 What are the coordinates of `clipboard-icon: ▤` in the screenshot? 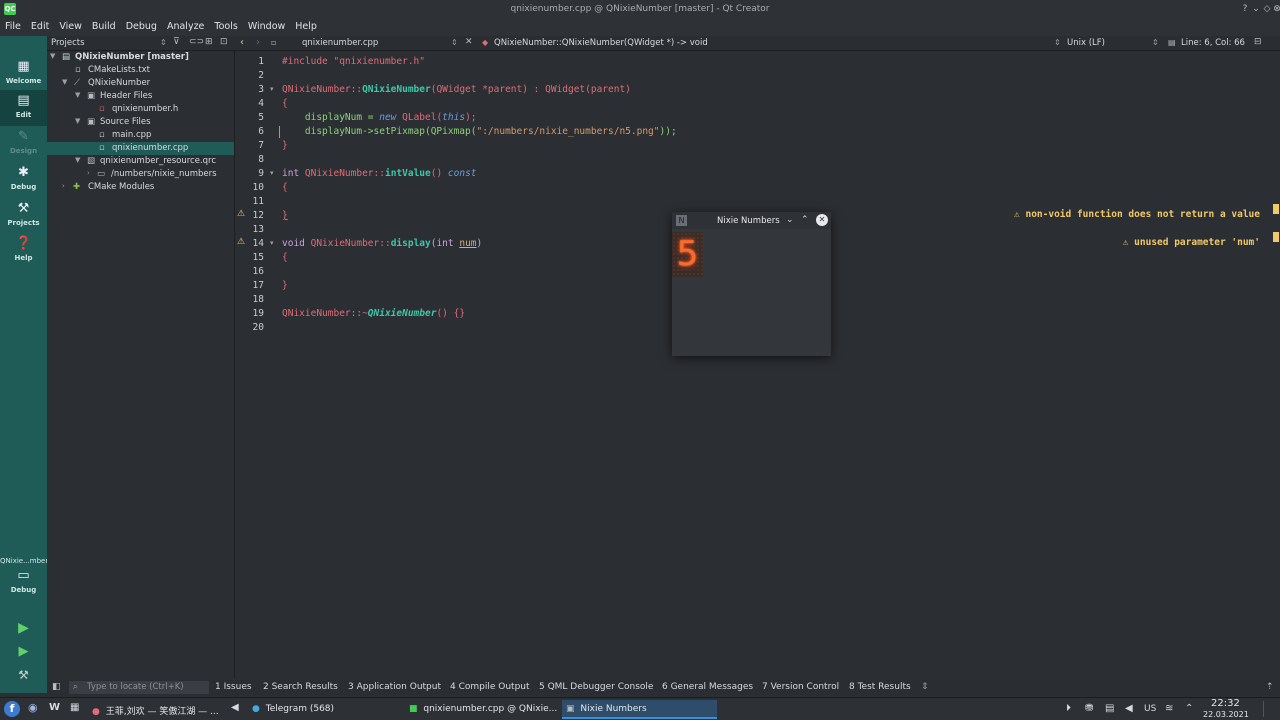 It's located at (1109, 708).